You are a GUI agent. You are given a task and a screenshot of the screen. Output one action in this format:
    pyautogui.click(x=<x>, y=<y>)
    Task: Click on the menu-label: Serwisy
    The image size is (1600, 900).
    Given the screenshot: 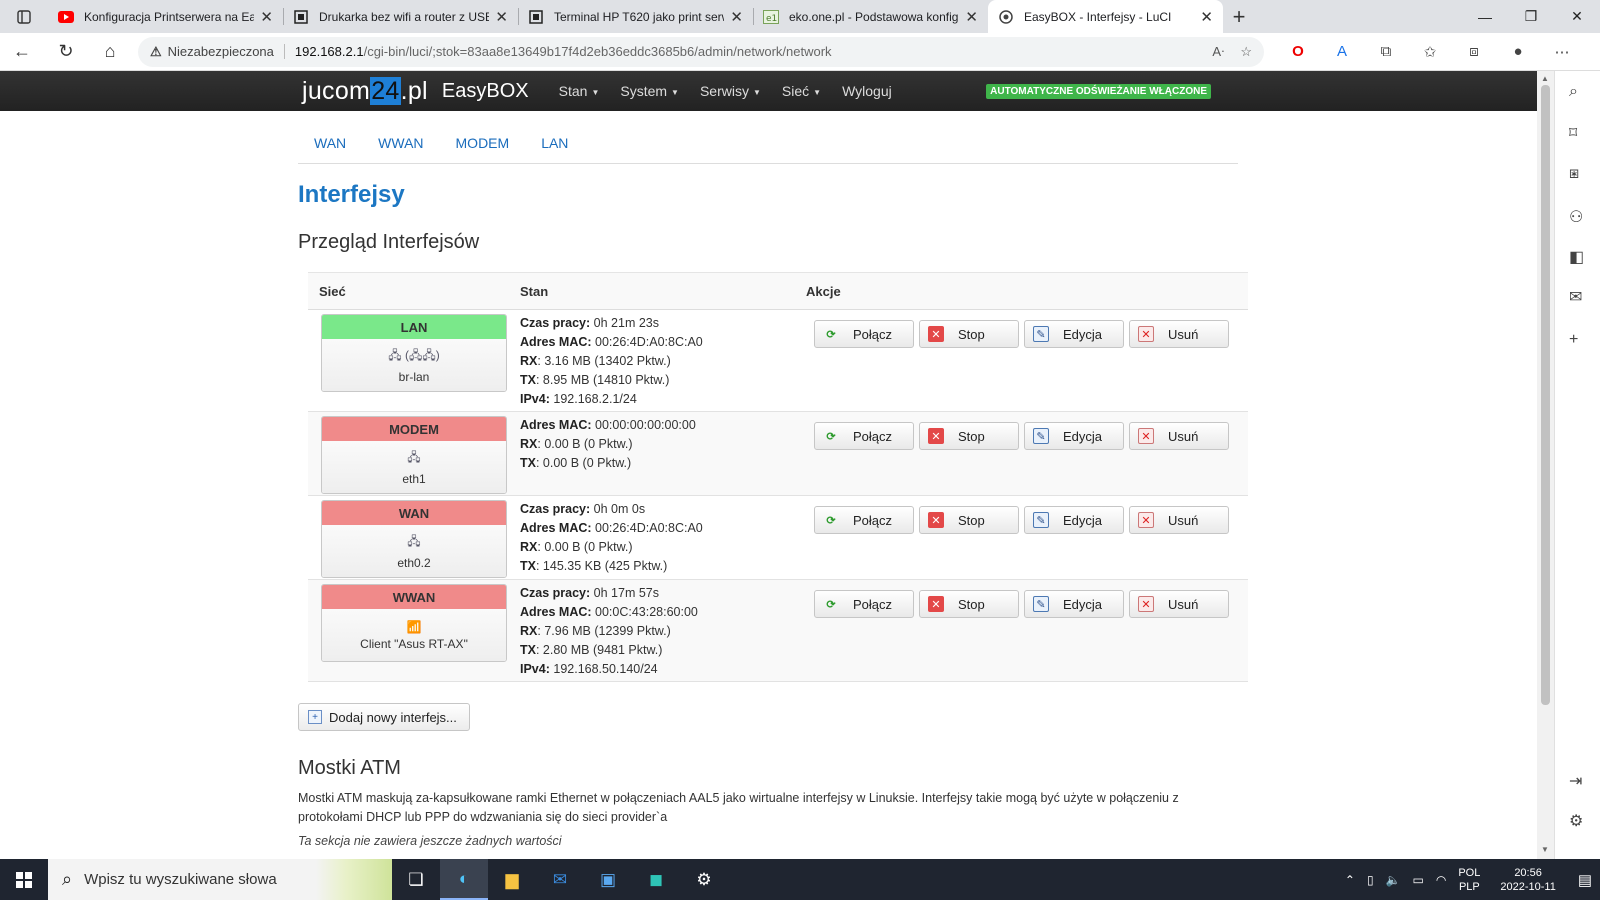 What is the action you would take?
    pyautogui.click(x=724, y=91)
    